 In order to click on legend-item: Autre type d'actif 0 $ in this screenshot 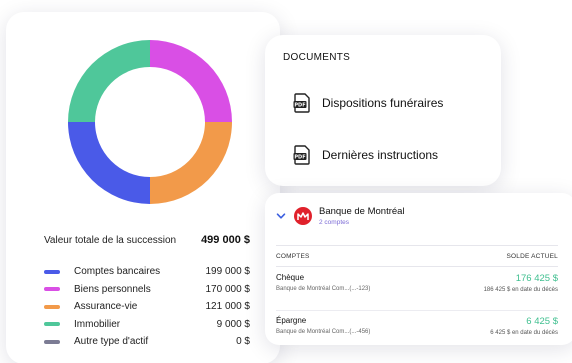, I will do `click(147, 342)`.